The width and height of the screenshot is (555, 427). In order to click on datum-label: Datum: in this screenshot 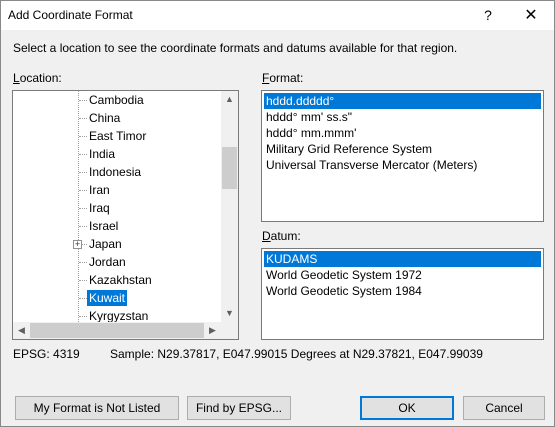, I will do `click(281, 236)`.